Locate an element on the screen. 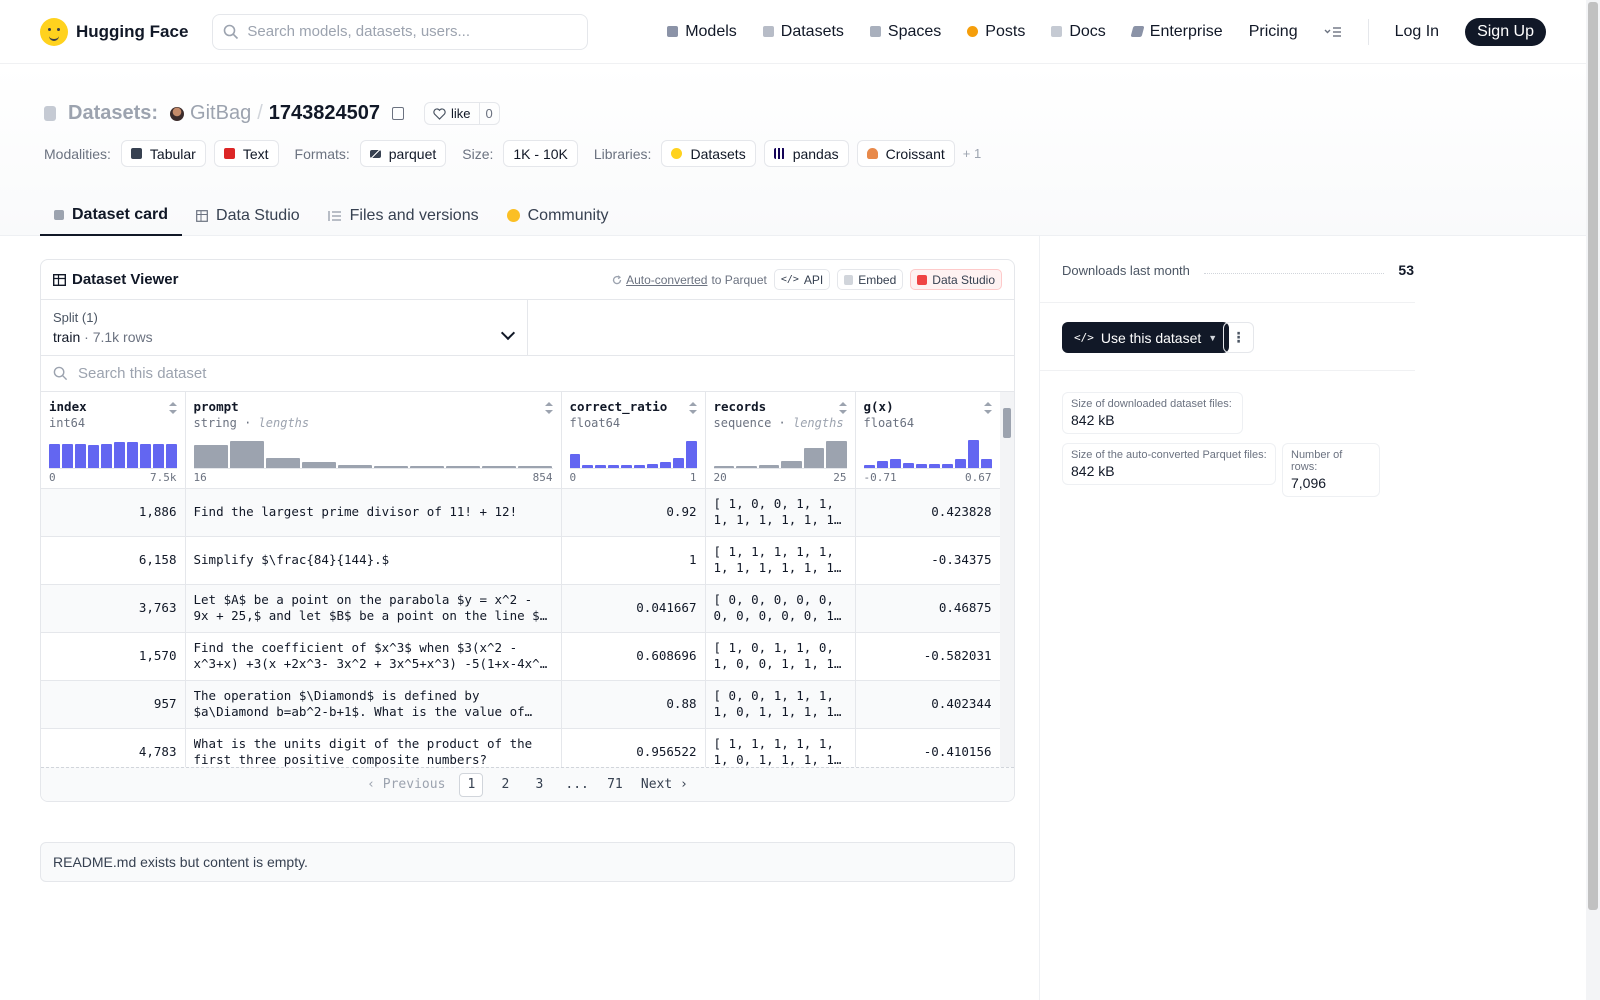  nav-enterprise: Enterprise is located at coordinates (1176, 32).